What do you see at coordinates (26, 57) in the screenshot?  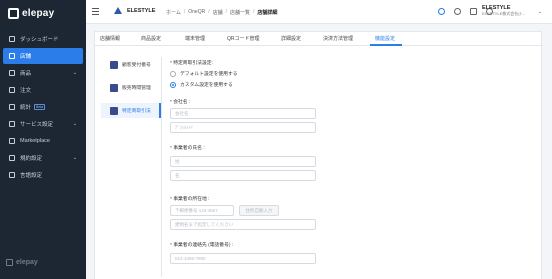 I see `sidebar-item-label: 店舗` at bounding box center [26, 57].